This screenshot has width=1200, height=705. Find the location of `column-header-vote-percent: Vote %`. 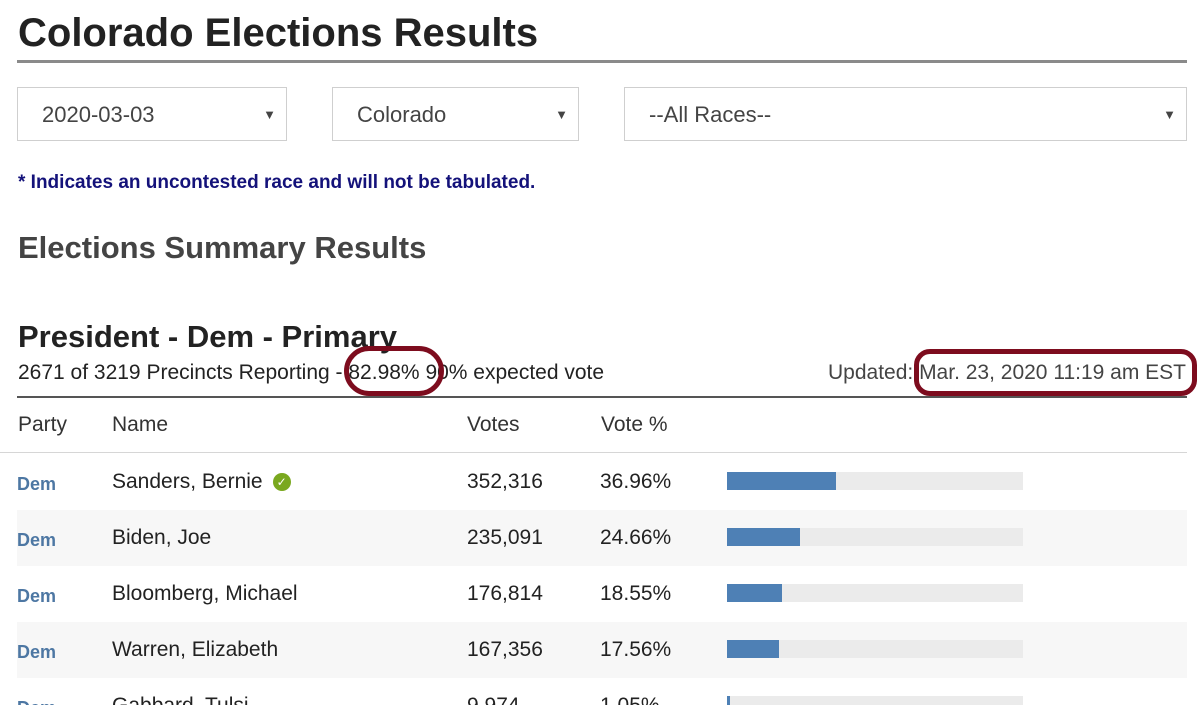

column-header-vote-percent: Vote % is located at coordinates (634, 424).